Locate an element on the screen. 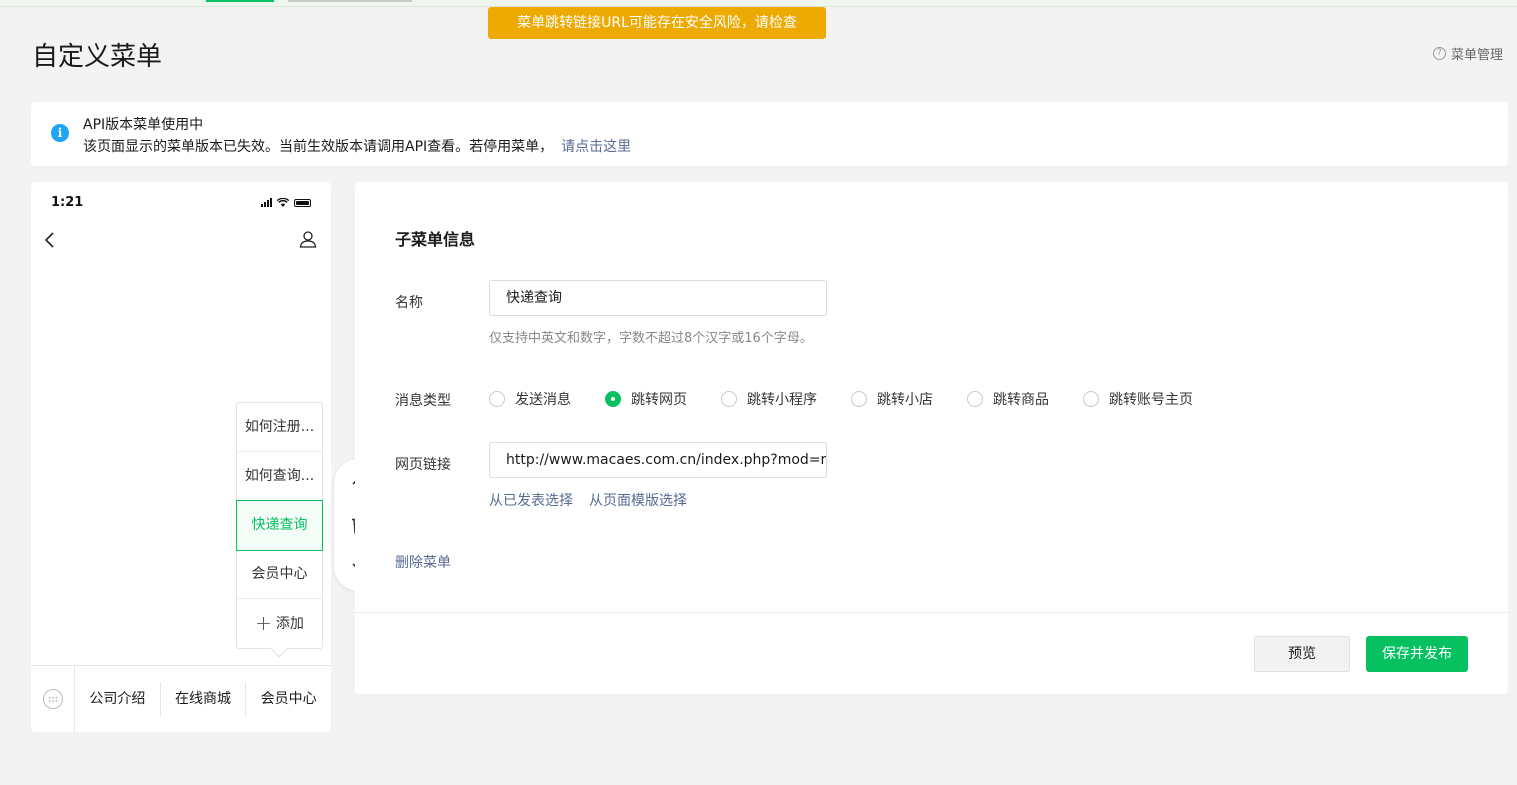 This screenshot has height=785, width=1517. url-label: 网页链接 is located at coordinates (423, 465).